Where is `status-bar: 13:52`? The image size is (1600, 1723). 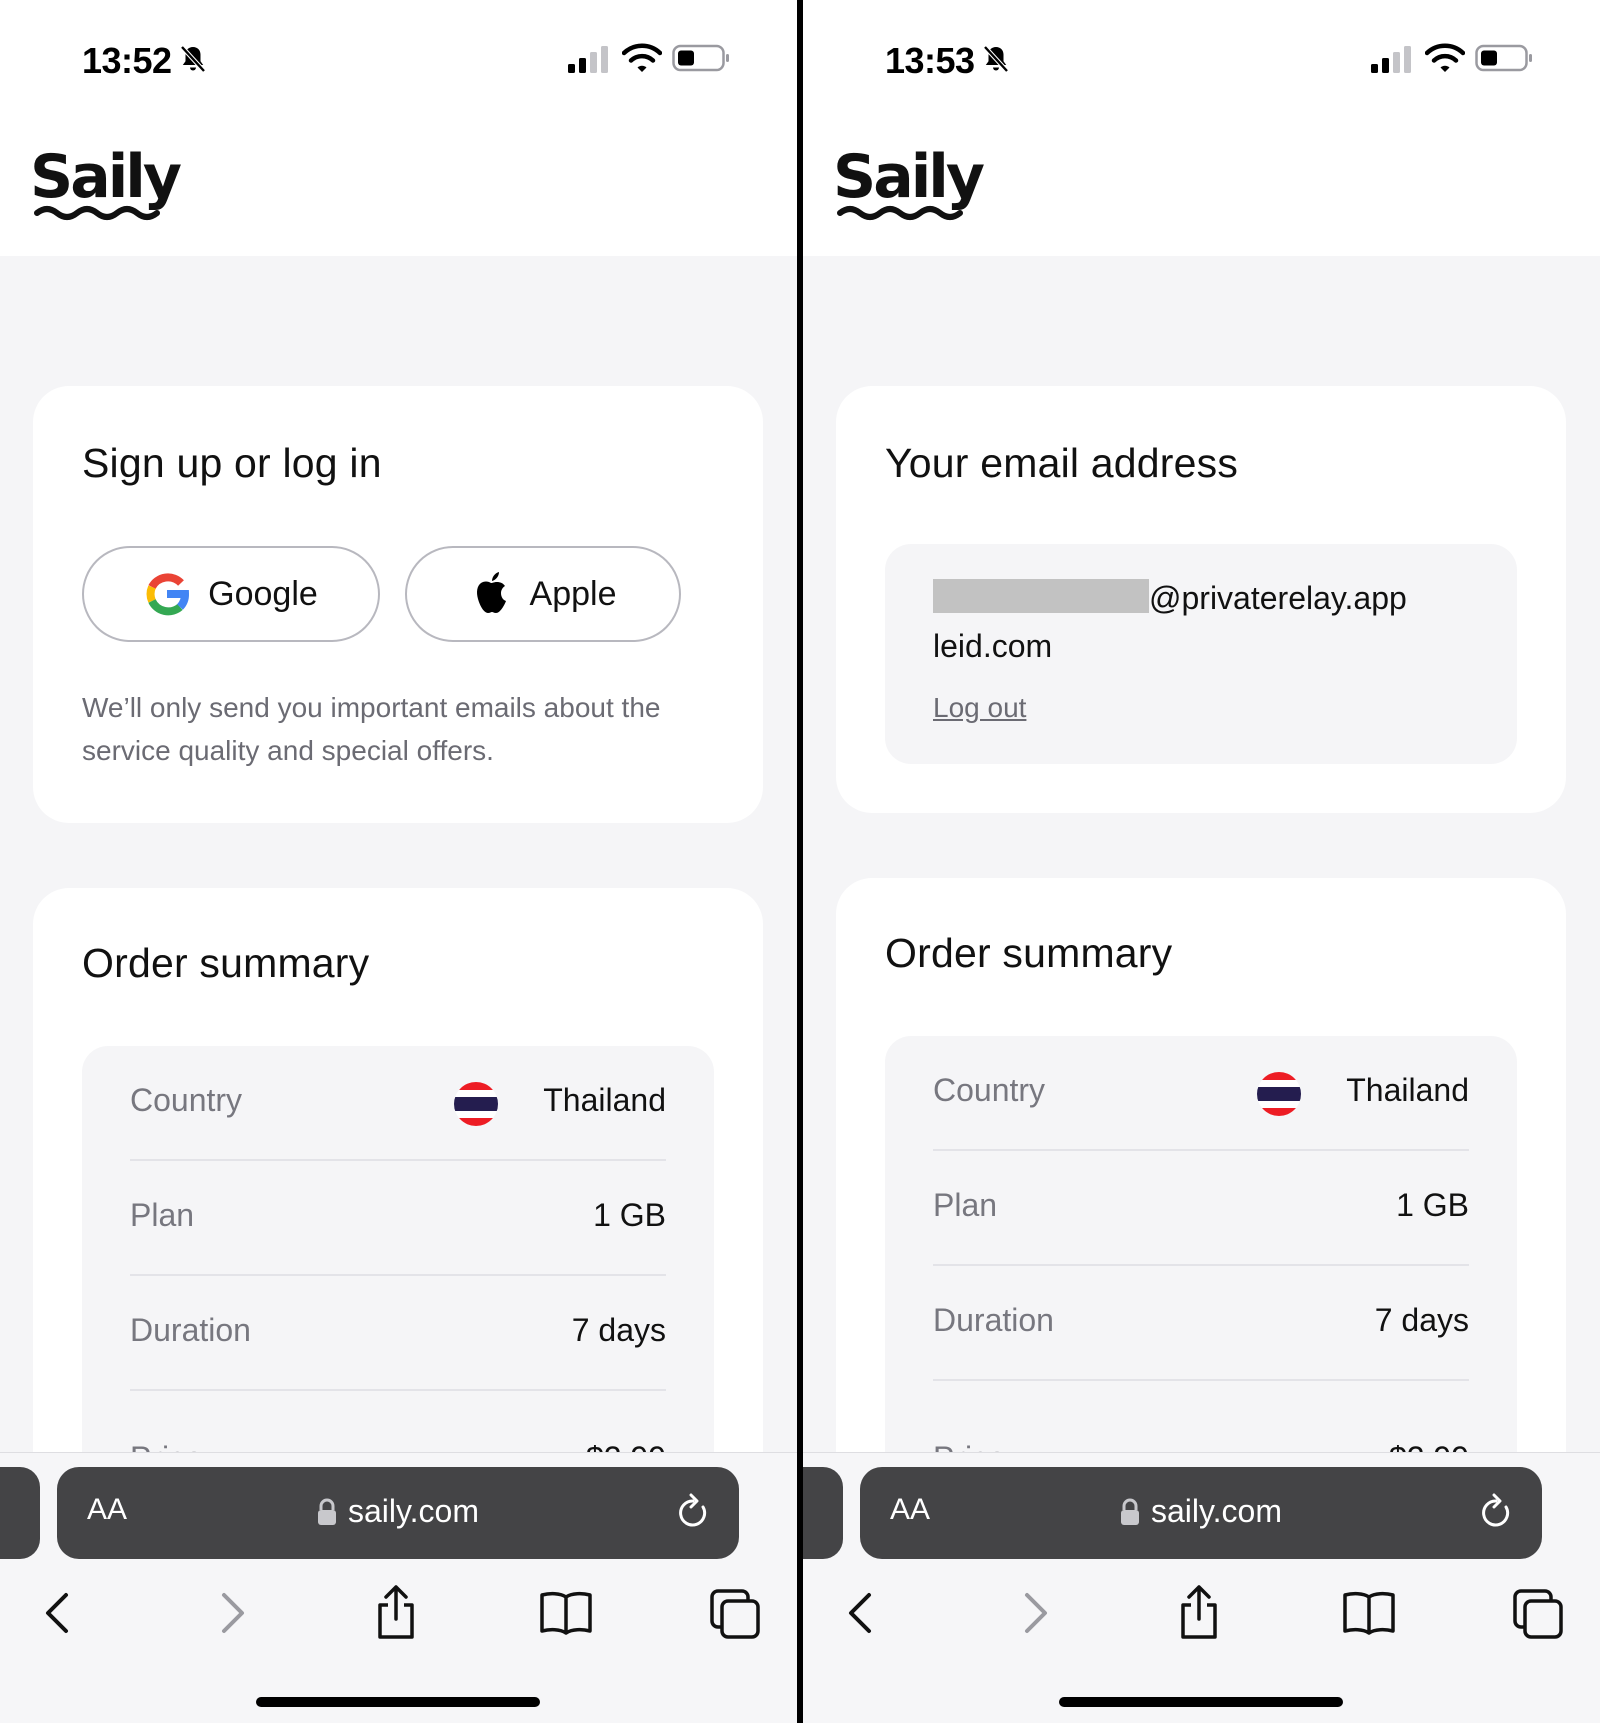
status-bar: 13:52 is located at coordinates (398, 60).